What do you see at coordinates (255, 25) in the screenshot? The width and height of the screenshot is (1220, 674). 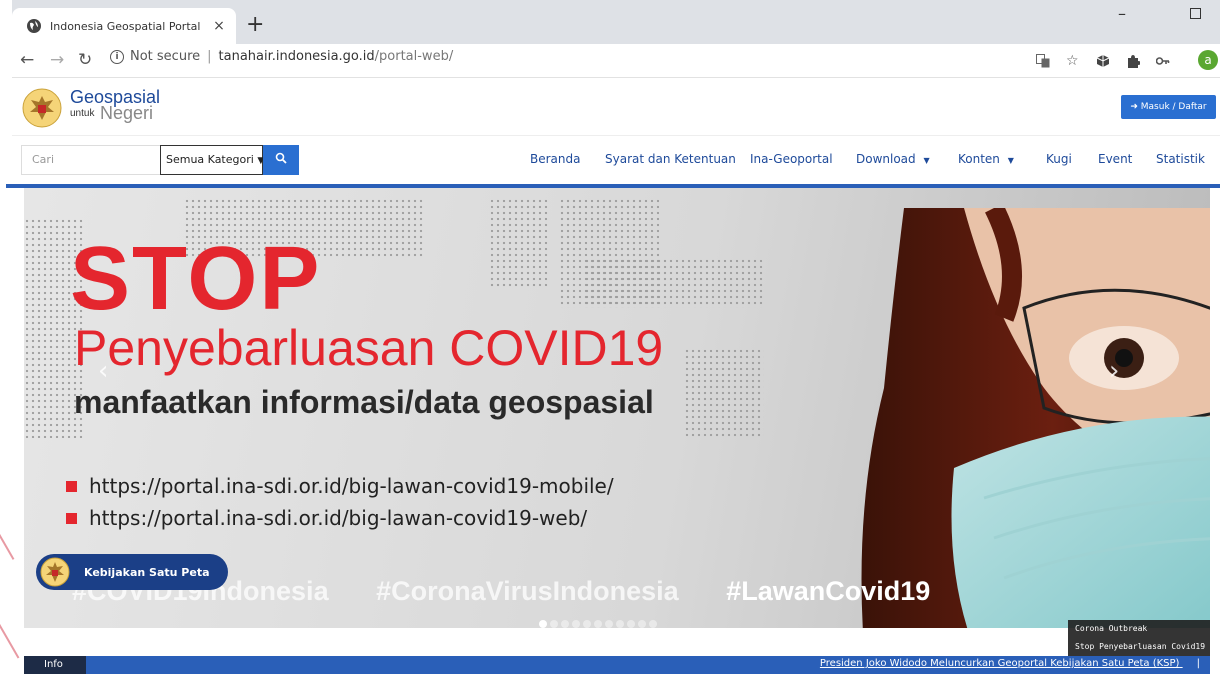 I see `new-tab-button: +` at bounding box center [255, 25].